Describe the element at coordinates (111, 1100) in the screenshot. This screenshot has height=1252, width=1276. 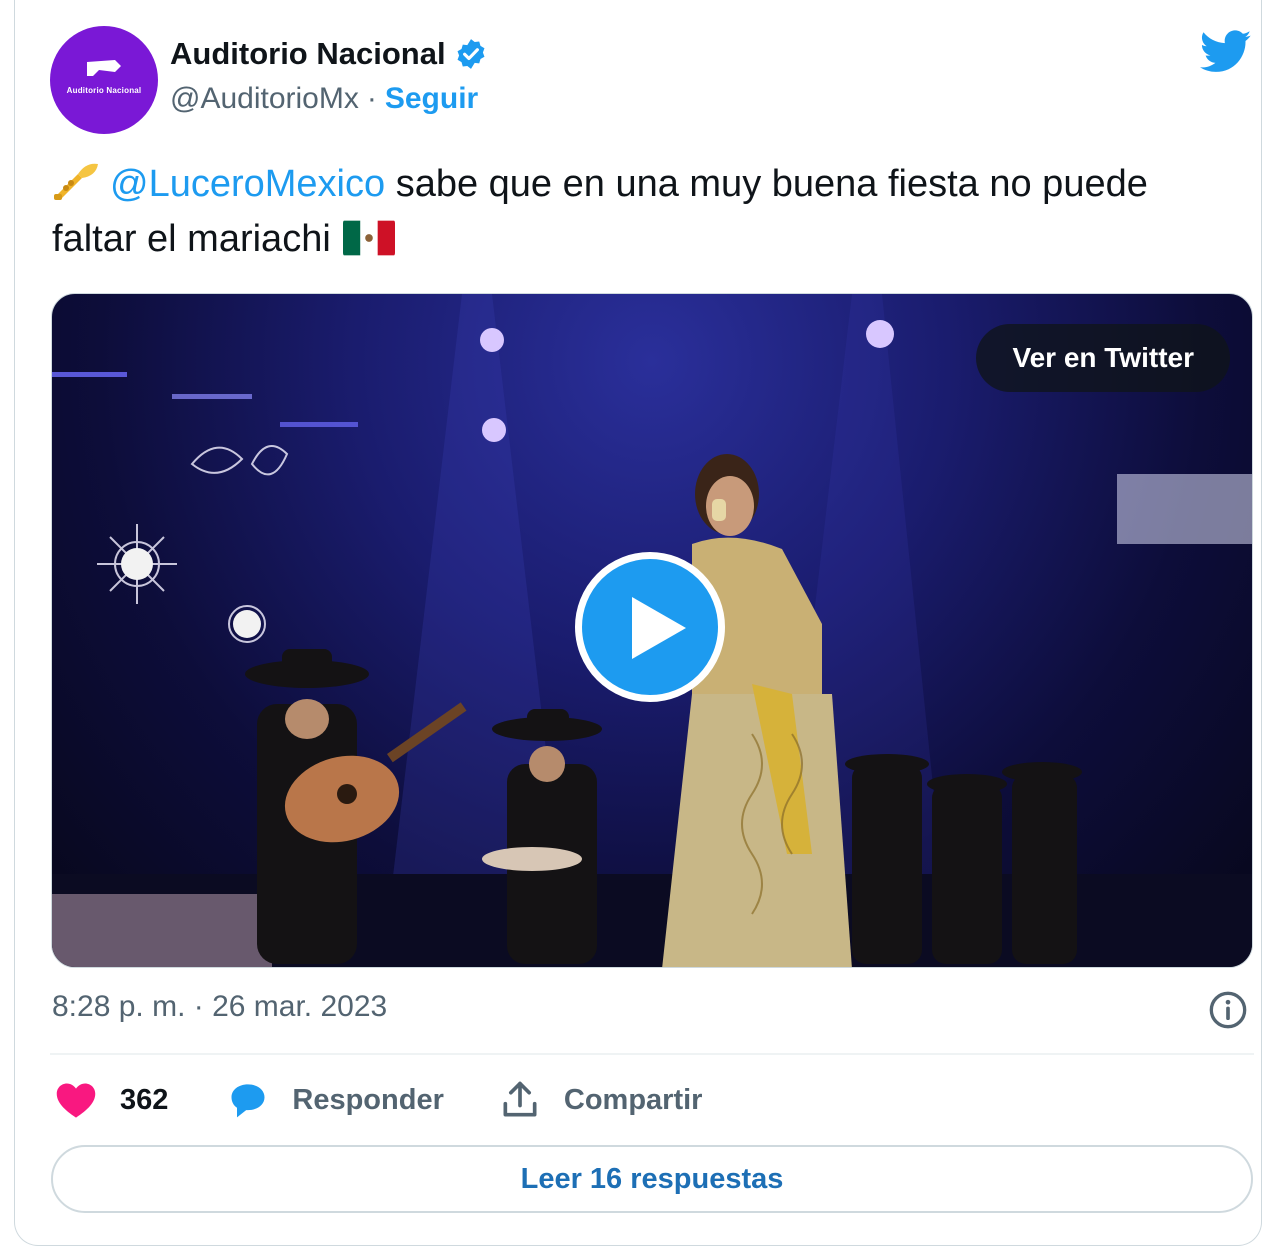
I see `like-button: 362` at that location.